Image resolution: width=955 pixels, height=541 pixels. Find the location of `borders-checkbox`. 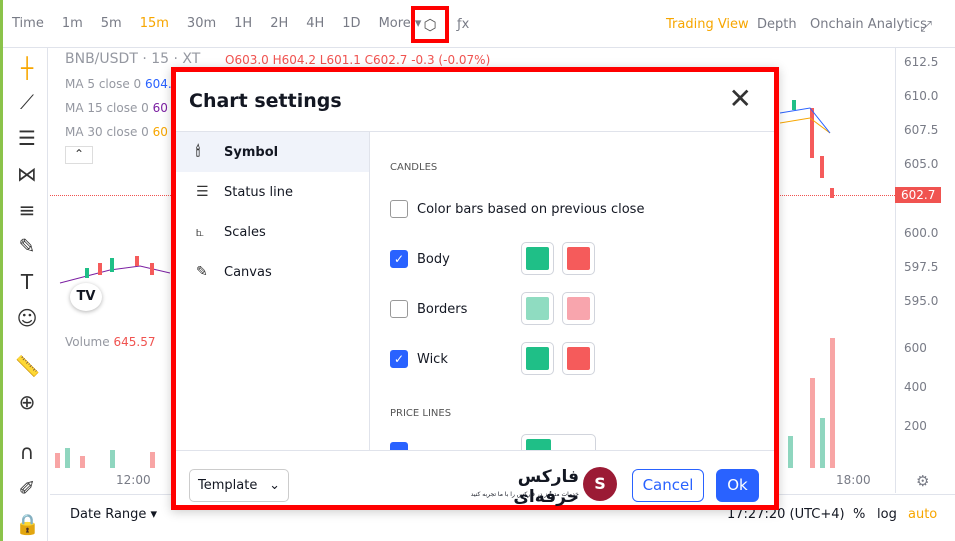

borders-checkbox is located at coordinates (399, 309).